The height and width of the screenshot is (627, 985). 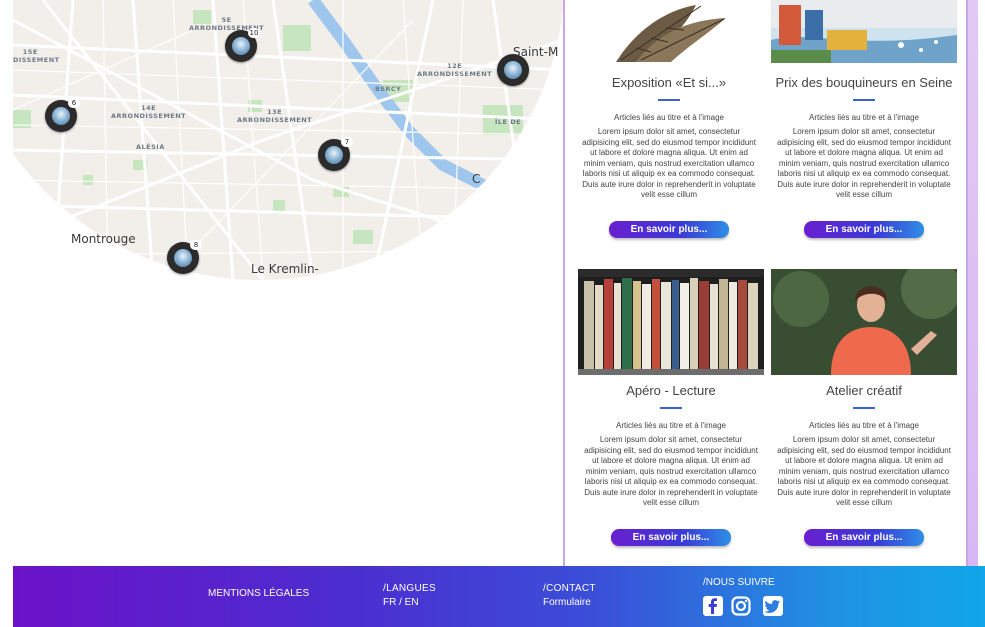 I want to click on feather-illustration, so click(x=669, y=31).